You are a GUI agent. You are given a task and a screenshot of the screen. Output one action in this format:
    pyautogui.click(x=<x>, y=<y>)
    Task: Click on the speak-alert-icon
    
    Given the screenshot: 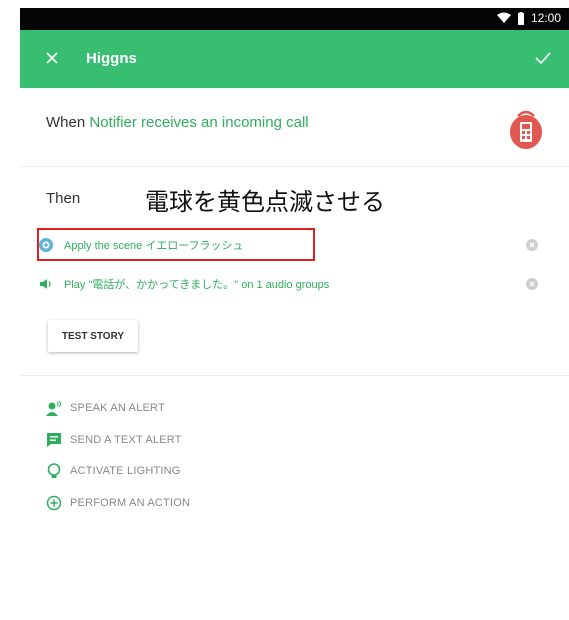 What is the action you would take?
    pyautogui.click(x=53, y=408)
    